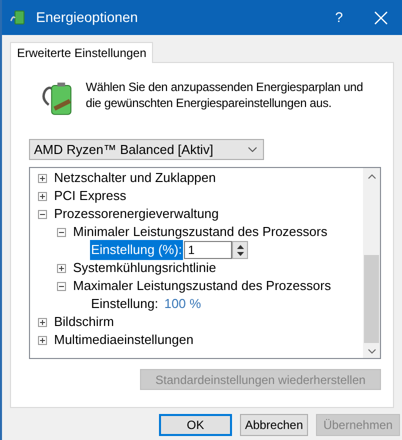  I want to click on tree-item: Systemkühlungsrichtlinie, so click(144, 268).